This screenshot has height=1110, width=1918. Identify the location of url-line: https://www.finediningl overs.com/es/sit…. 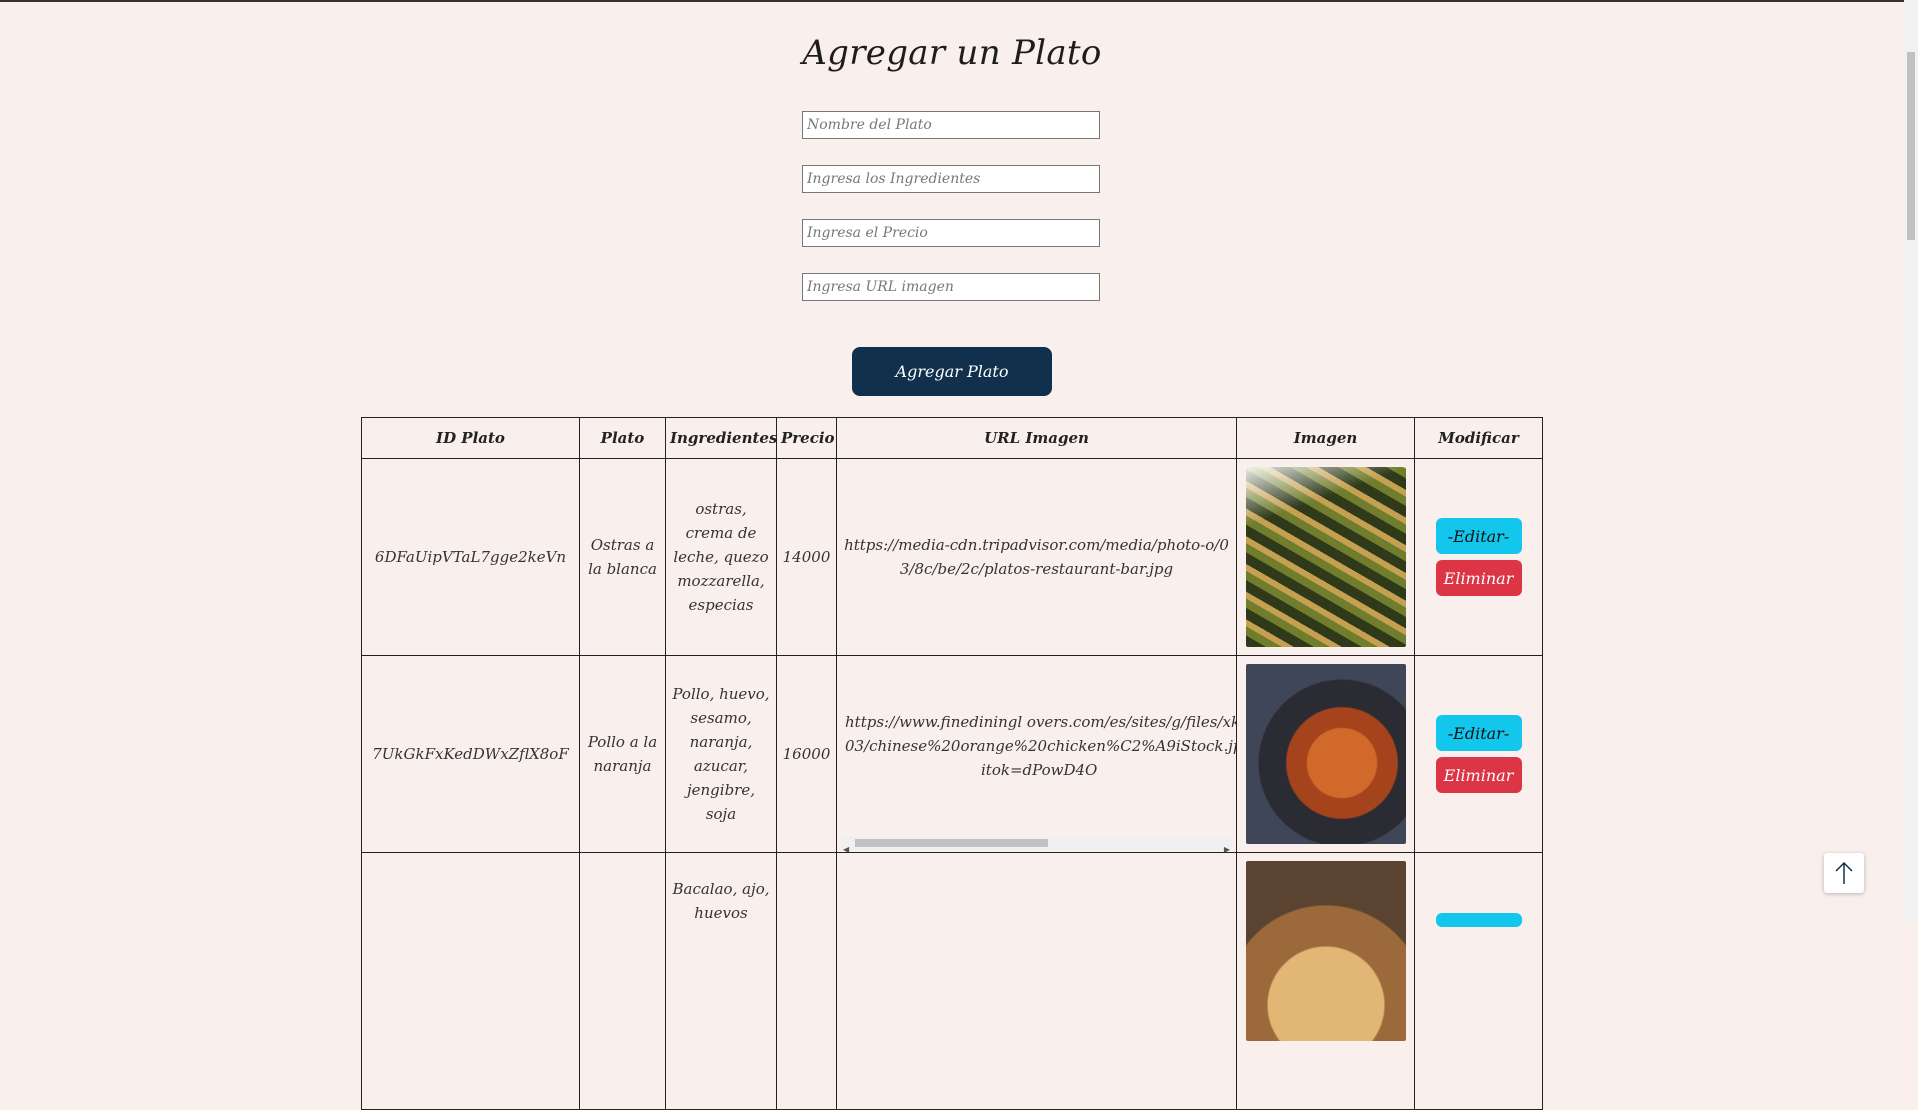
(1040, 722).